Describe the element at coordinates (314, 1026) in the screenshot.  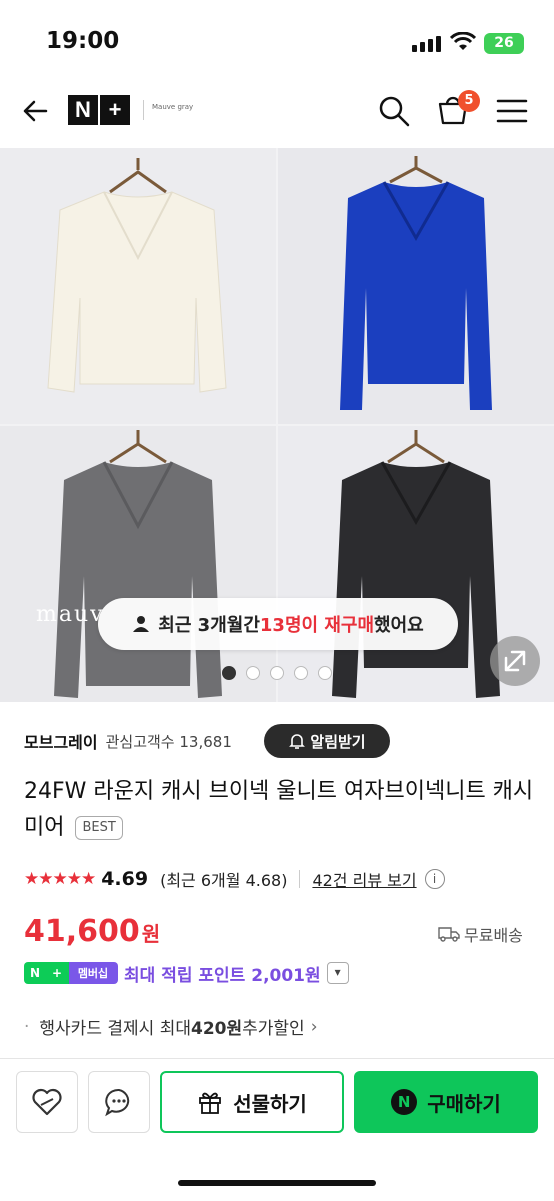
I see `chevron-right-icon: ›` at that location.